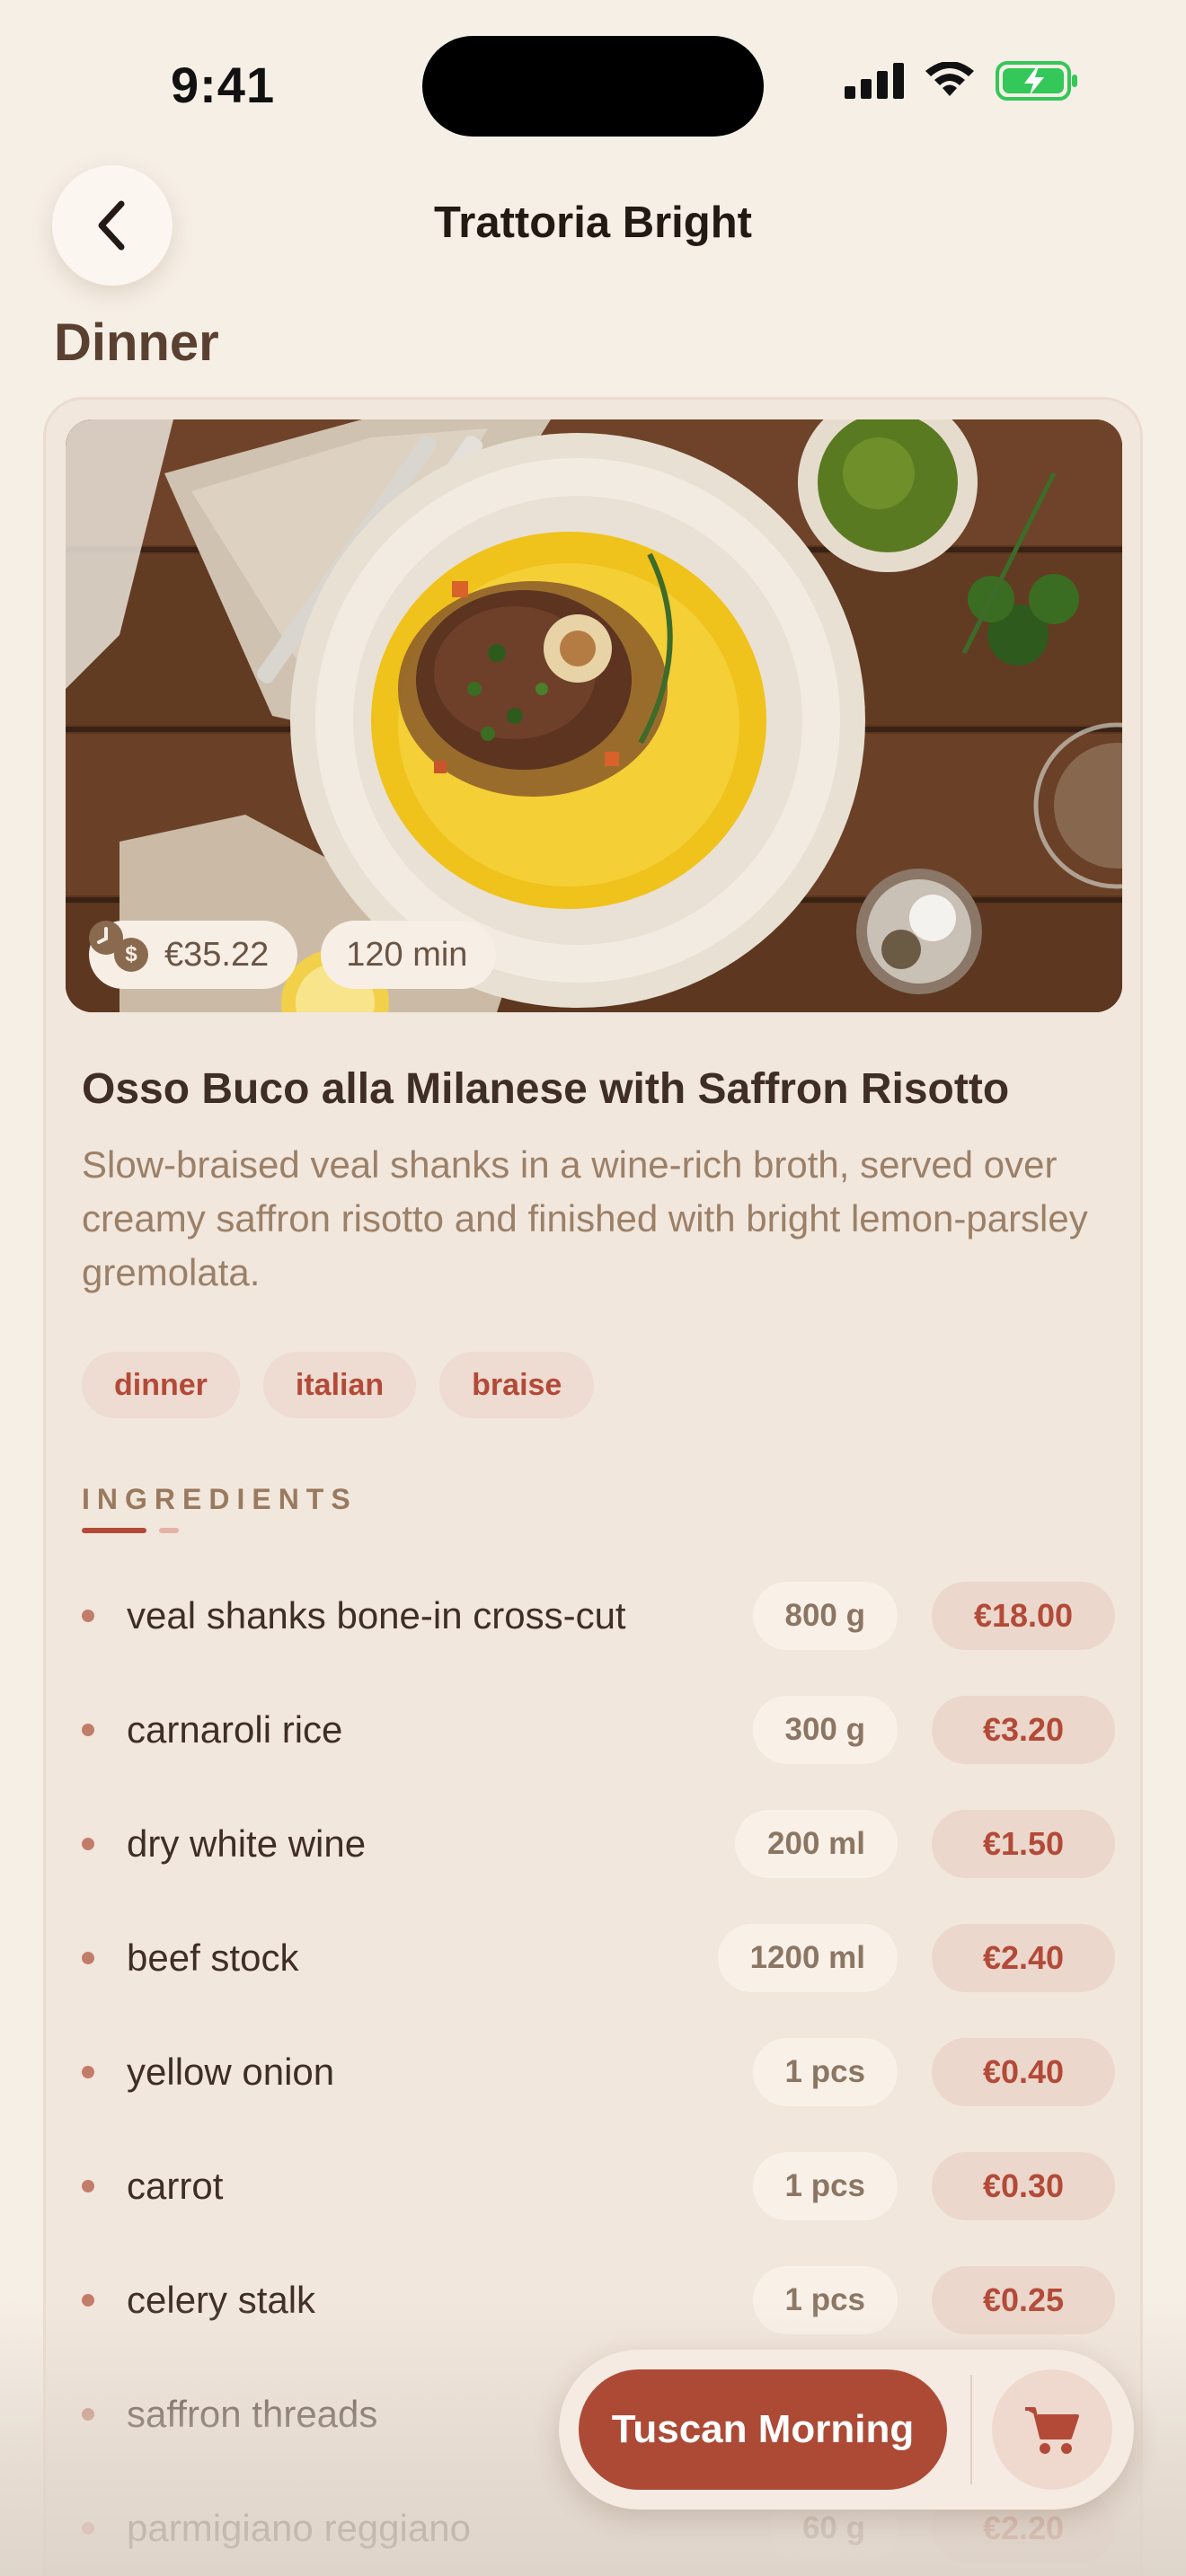  What do you see at coordinates (235, 1729) in the screenshot?
I see `ingredient-name: carnaroli rice` at bounding box center [235, 1729].